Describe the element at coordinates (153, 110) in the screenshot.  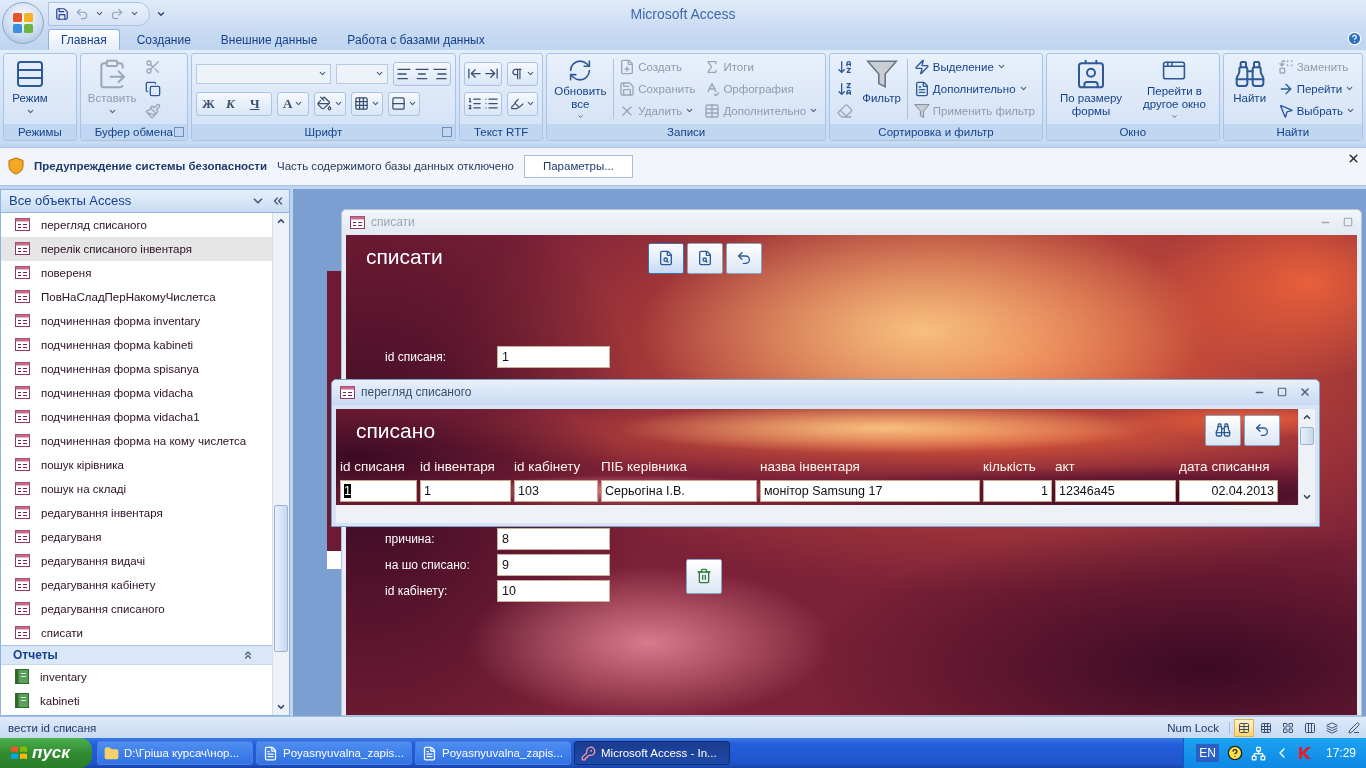
I see `brush-icon` at that location.